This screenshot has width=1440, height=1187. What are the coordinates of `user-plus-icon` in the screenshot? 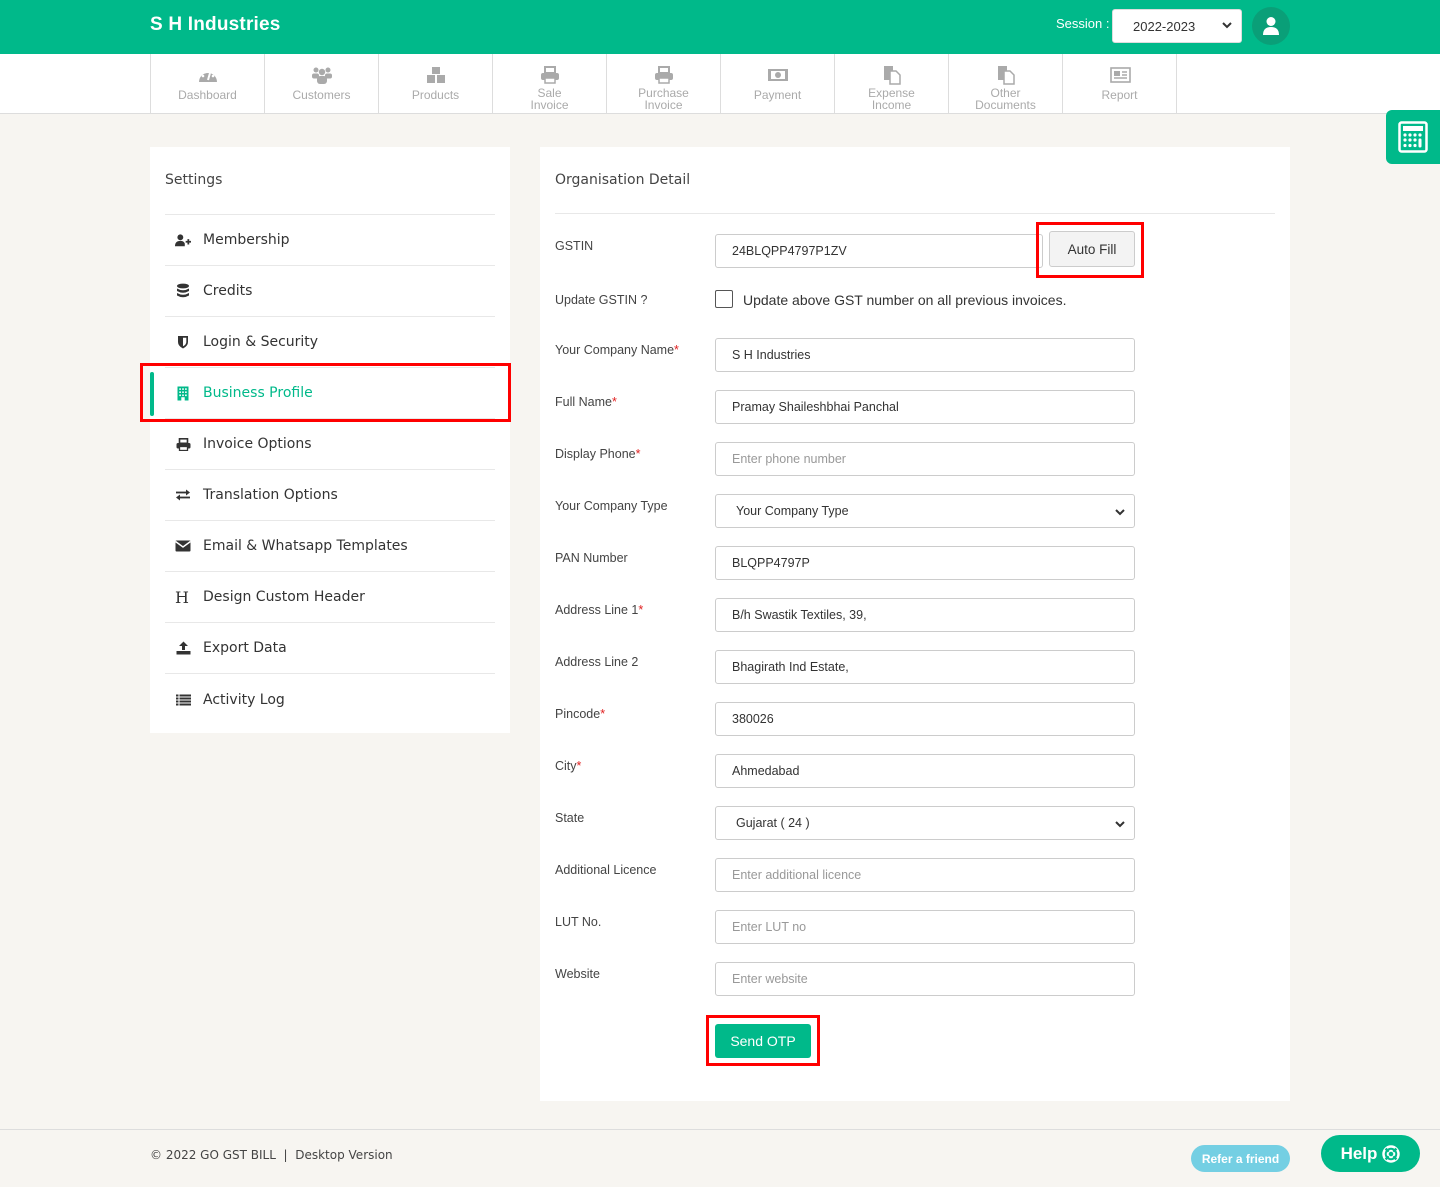 It's located at (183, 240).